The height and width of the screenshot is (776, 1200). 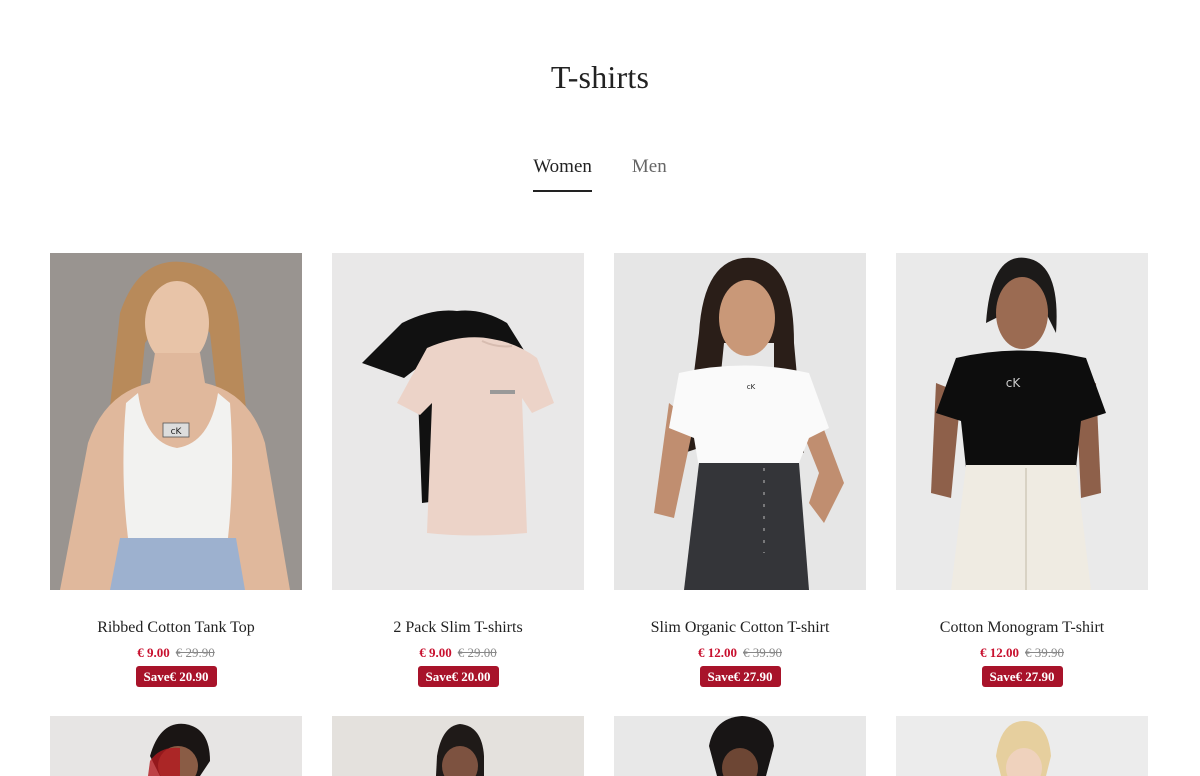 I want to click on save-badge: Save€ 20.00, so click(x=458, y=676).